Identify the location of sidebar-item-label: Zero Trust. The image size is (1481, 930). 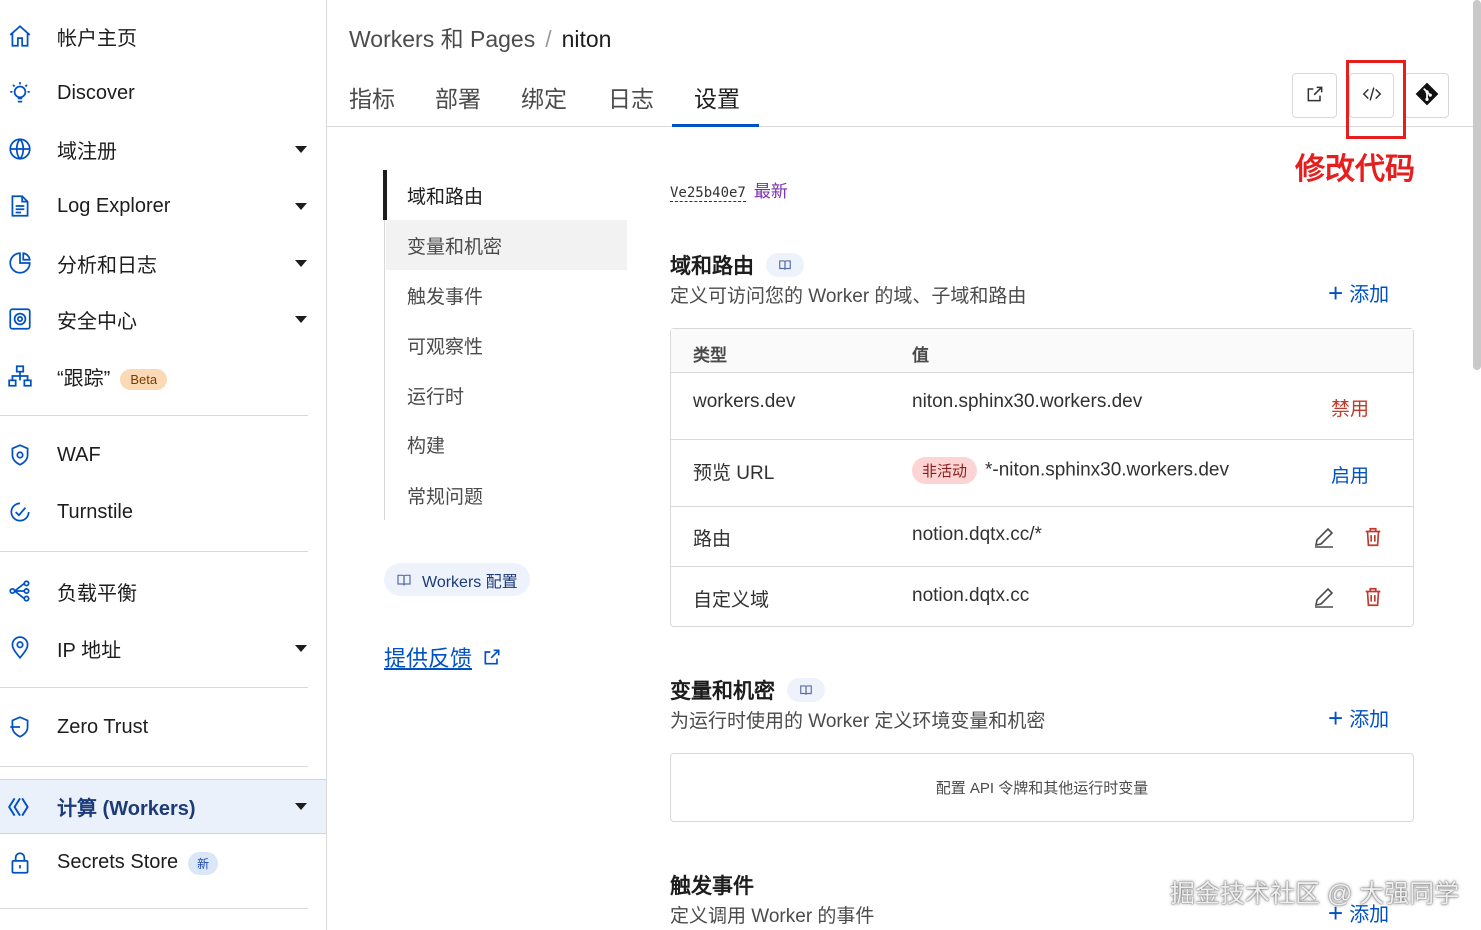
(103, 726).